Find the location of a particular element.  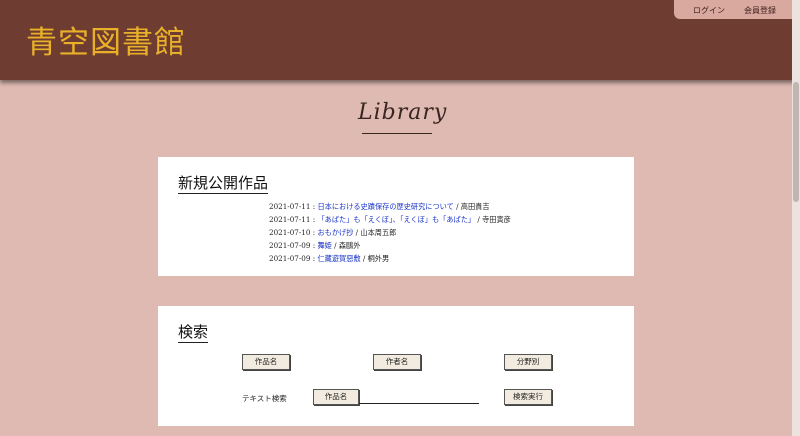

list-item: 2021-07-09 : 舞姫 / 森鷗外 is located at coordinates (390, 245).